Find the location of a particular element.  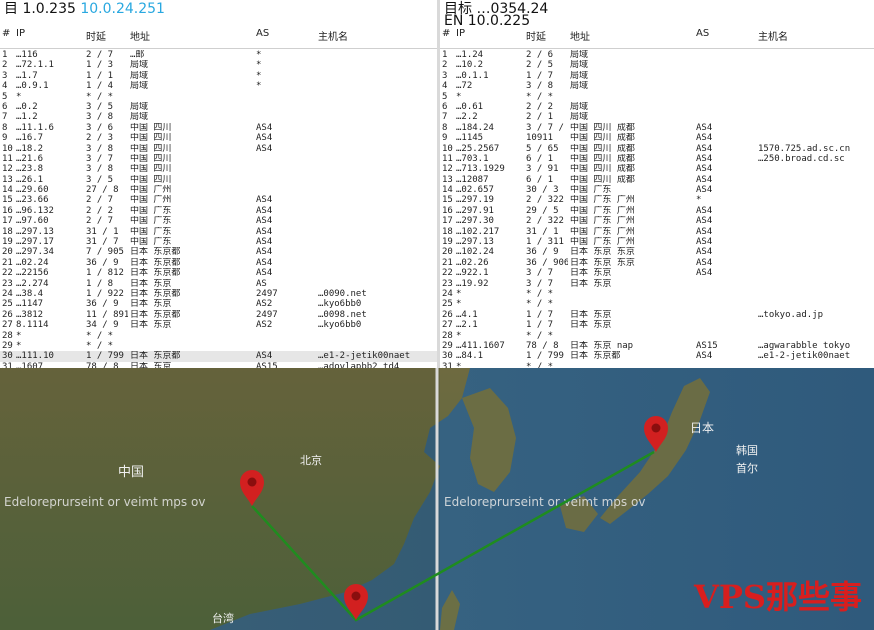

table-row: 13 …26.1 3 / 5 中国 四川 is located at coordinates (218, 180).